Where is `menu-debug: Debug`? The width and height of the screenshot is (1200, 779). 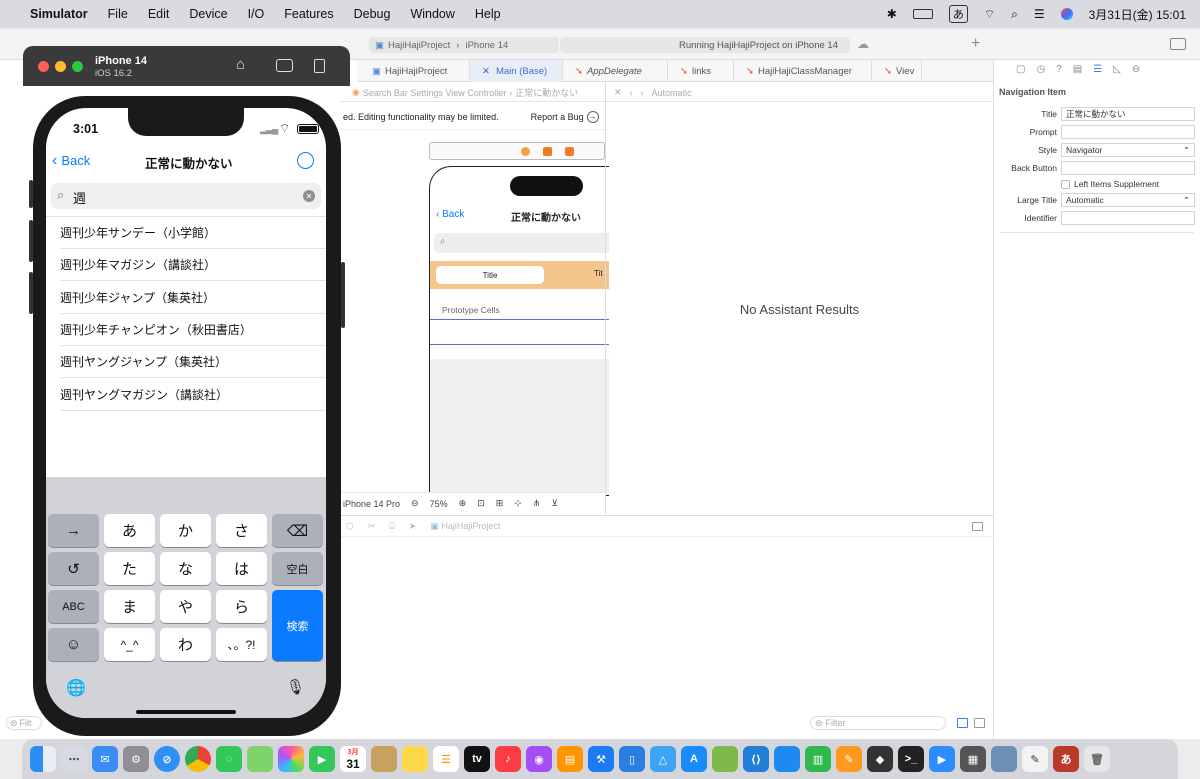 menu-debug: Debug is located at coordinates (372, 14).